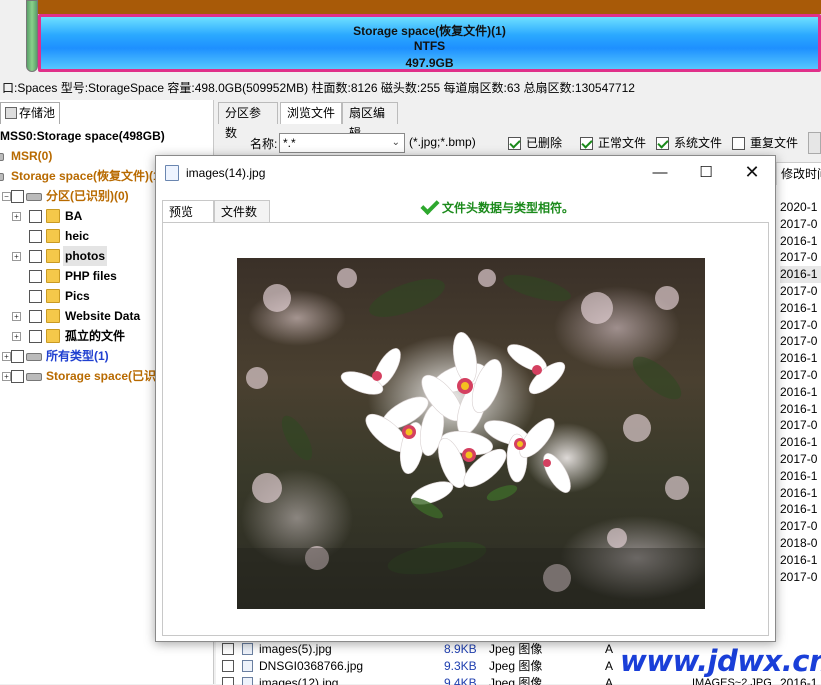  What do you see at coordinates (799, 207) in the screenshot?
I see `date-cell: 2020-1` at bounding box center [799, 207].